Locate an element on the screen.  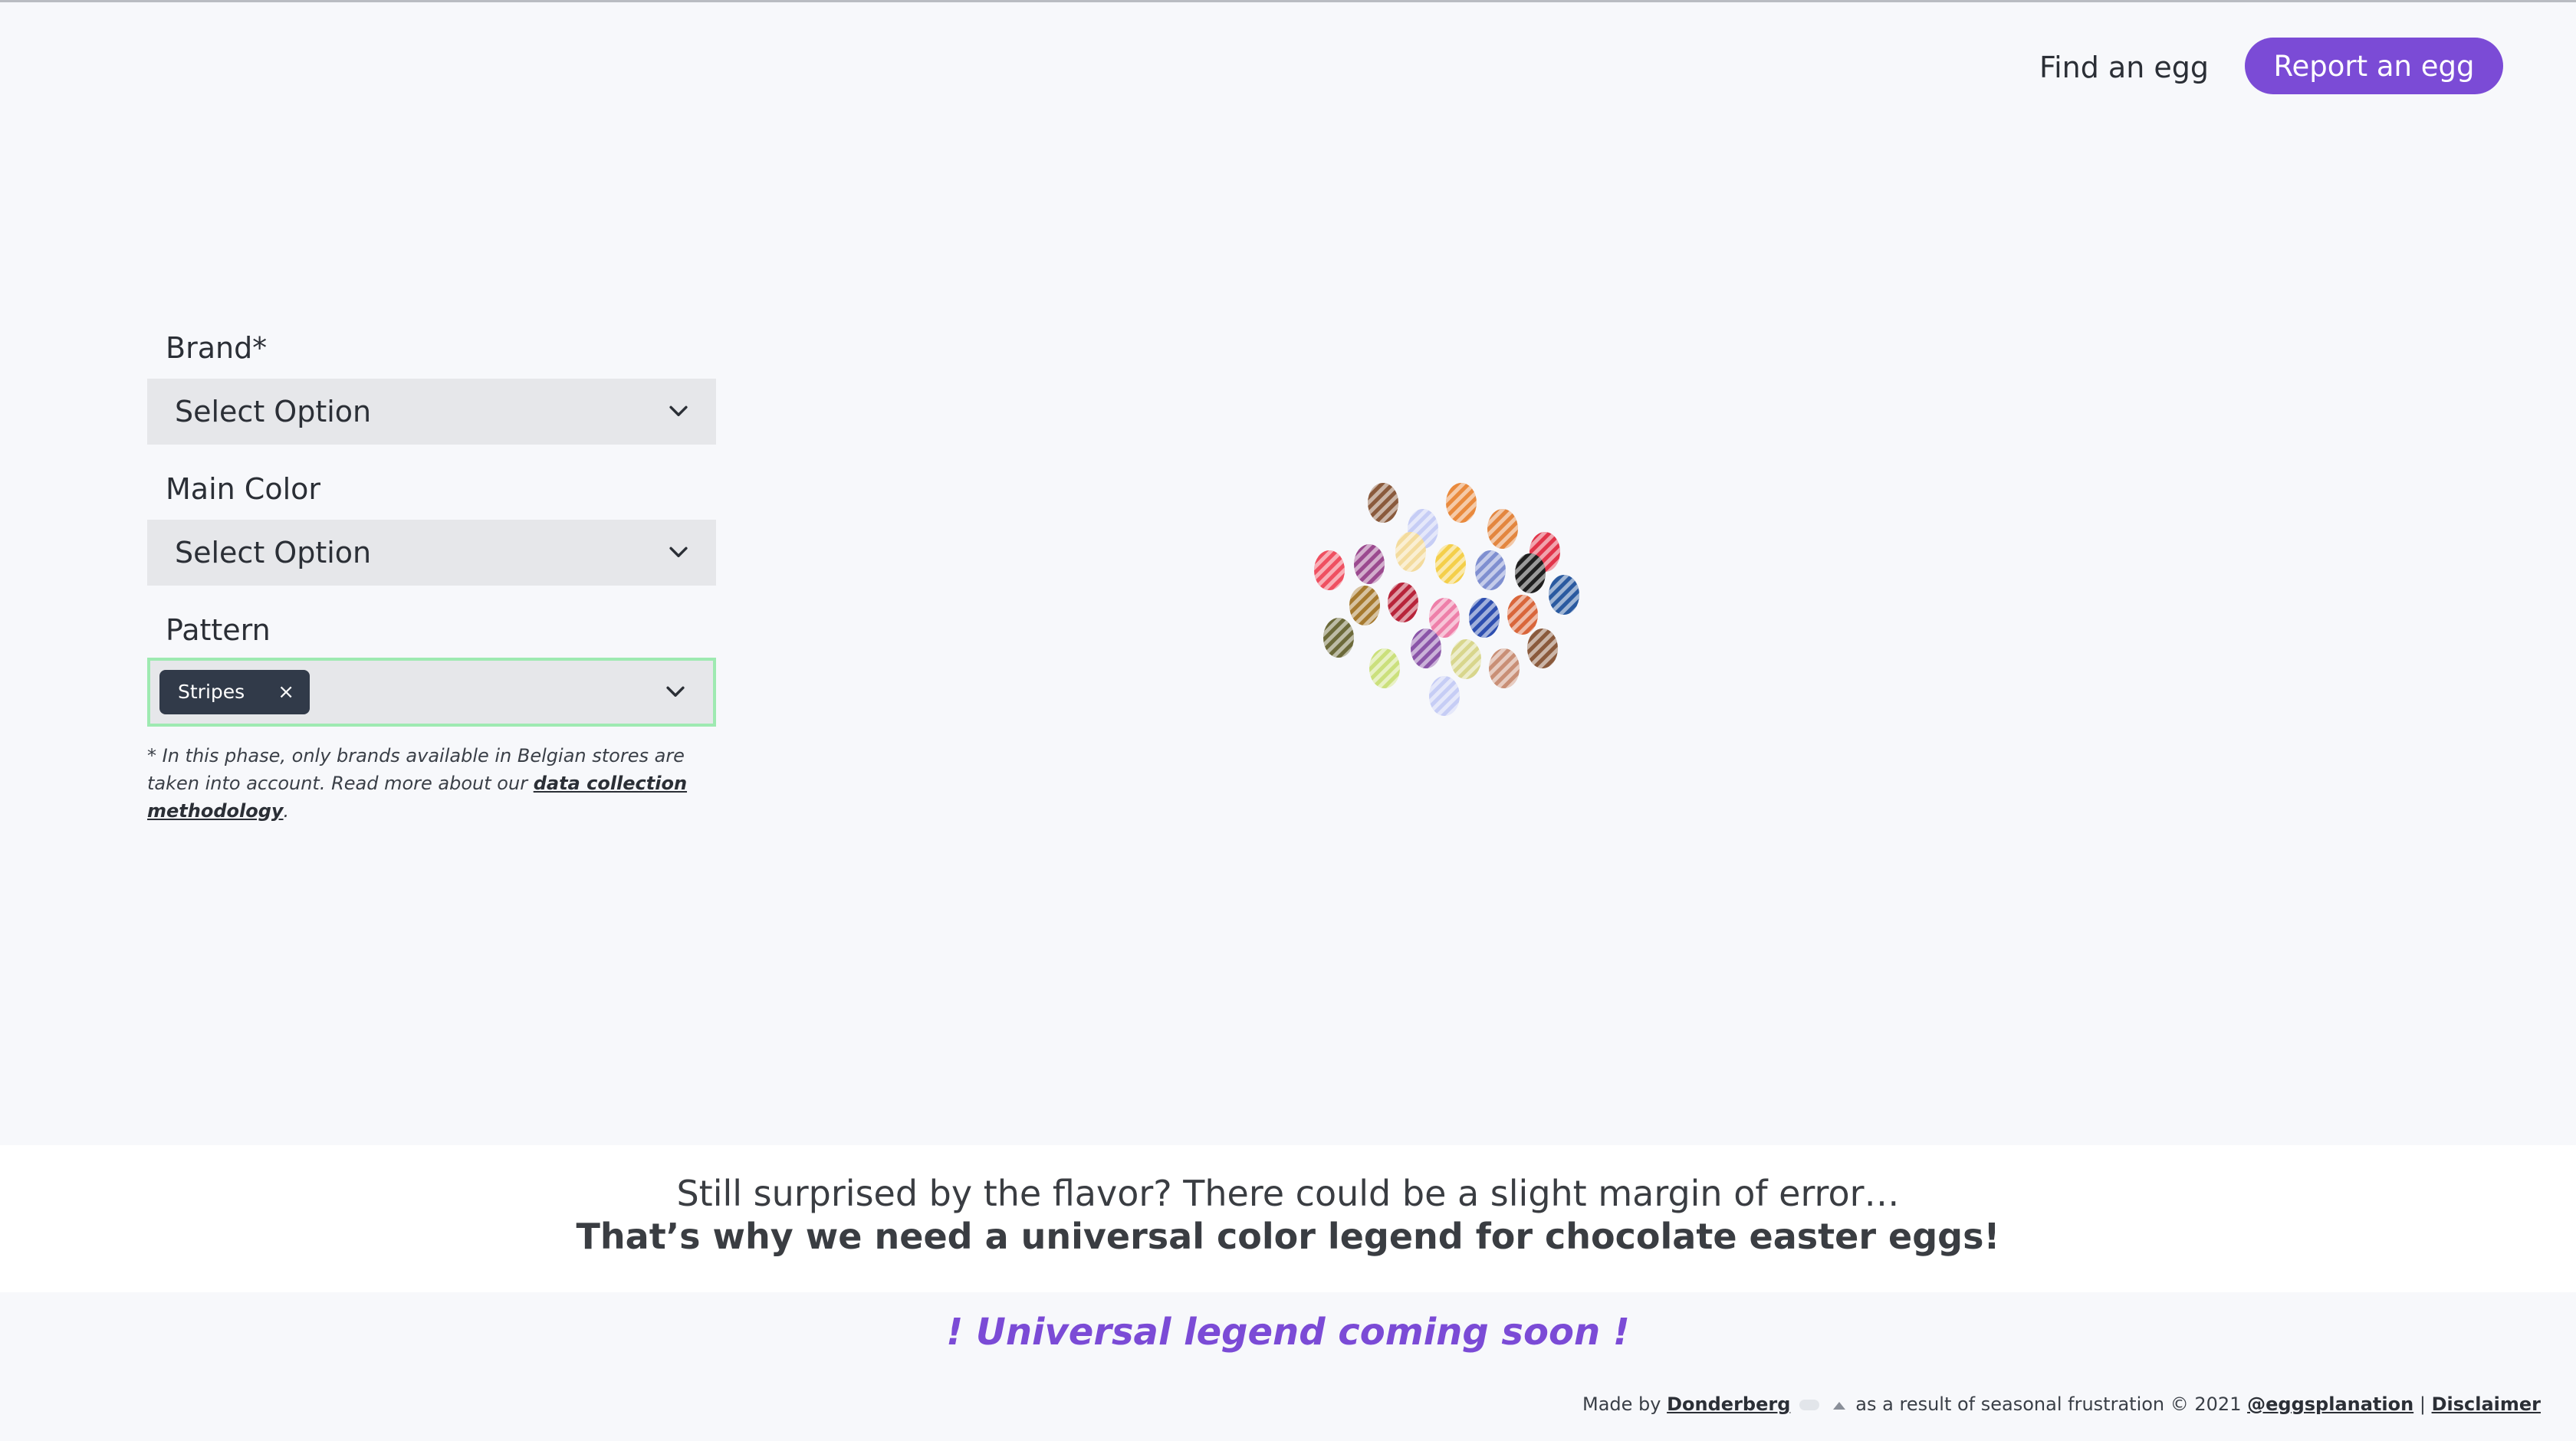
pattern-label: Pattern is located at coordinates (219, 630).